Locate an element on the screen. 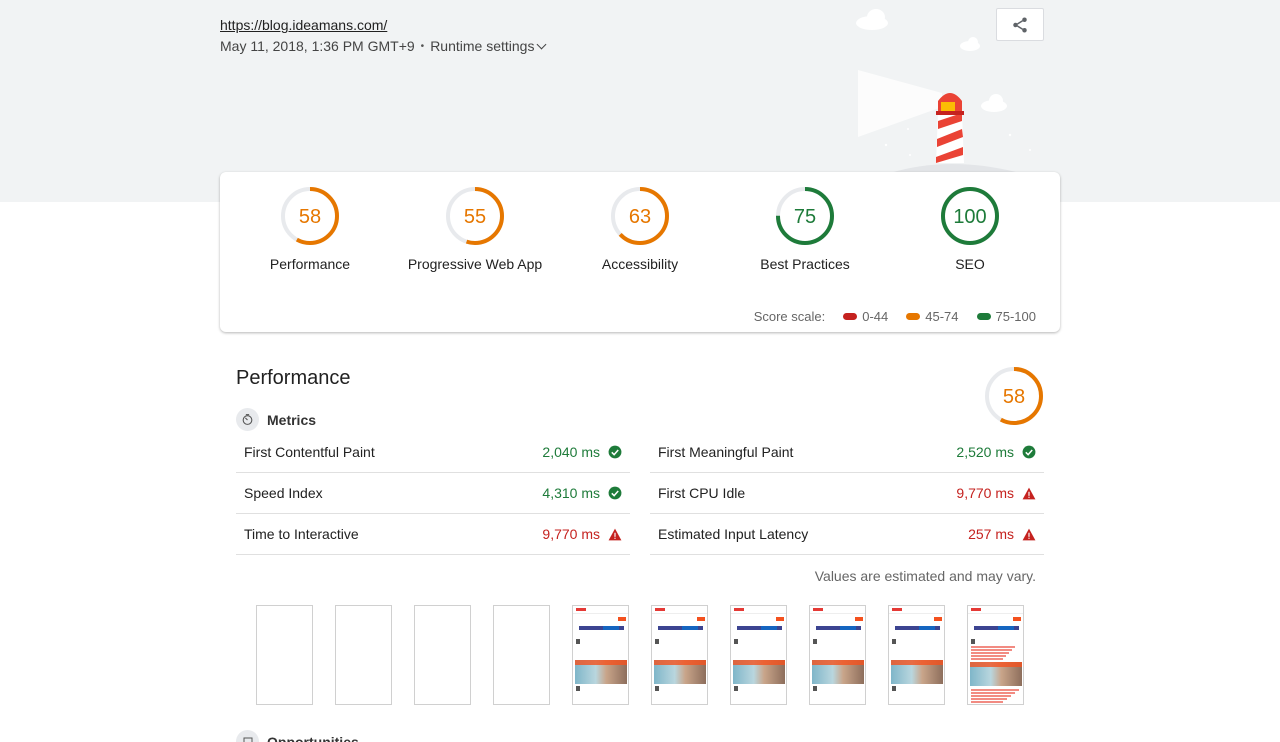  metric-value: 4,310 ms is located at coordinates (571, 493).